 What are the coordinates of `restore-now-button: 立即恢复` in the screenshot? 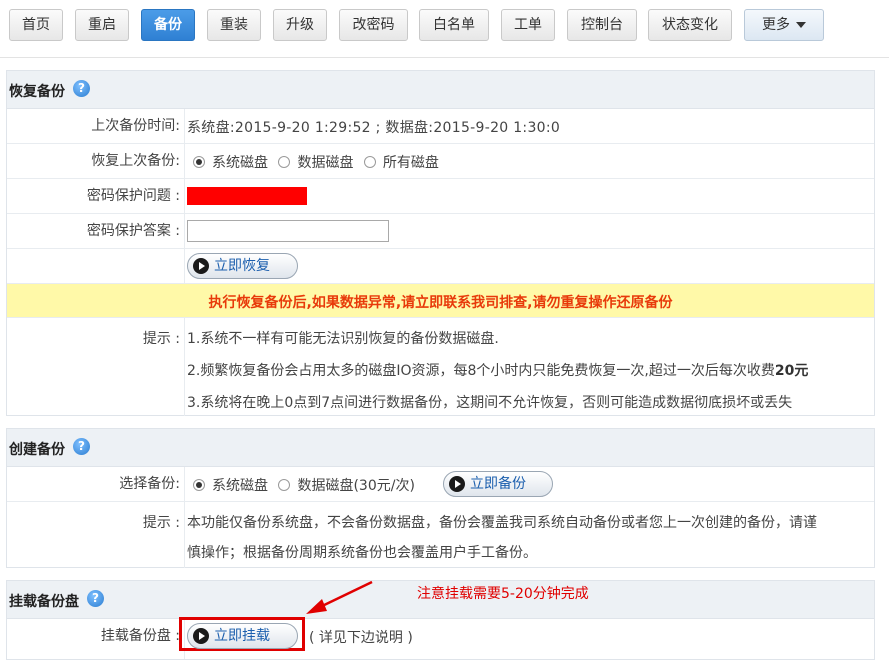 It's located at (242, 266).